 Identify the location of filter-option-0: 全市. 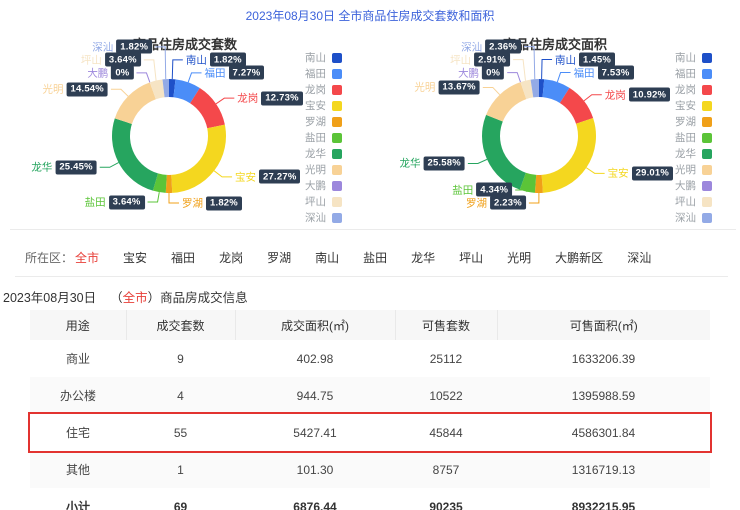
(87, 257).